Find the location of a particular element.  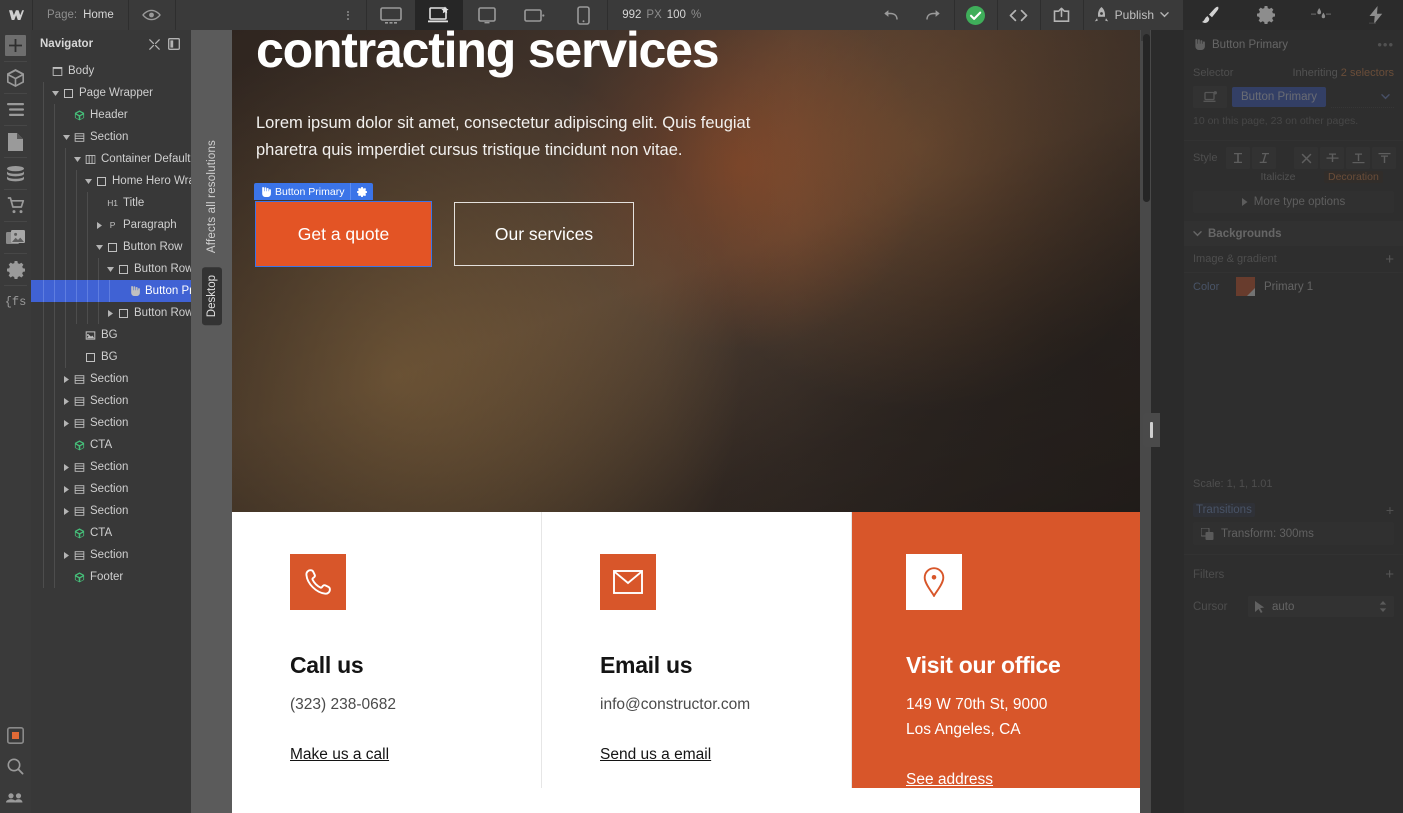

breakpoint-desktop-large is located at coordinates (391, 15).